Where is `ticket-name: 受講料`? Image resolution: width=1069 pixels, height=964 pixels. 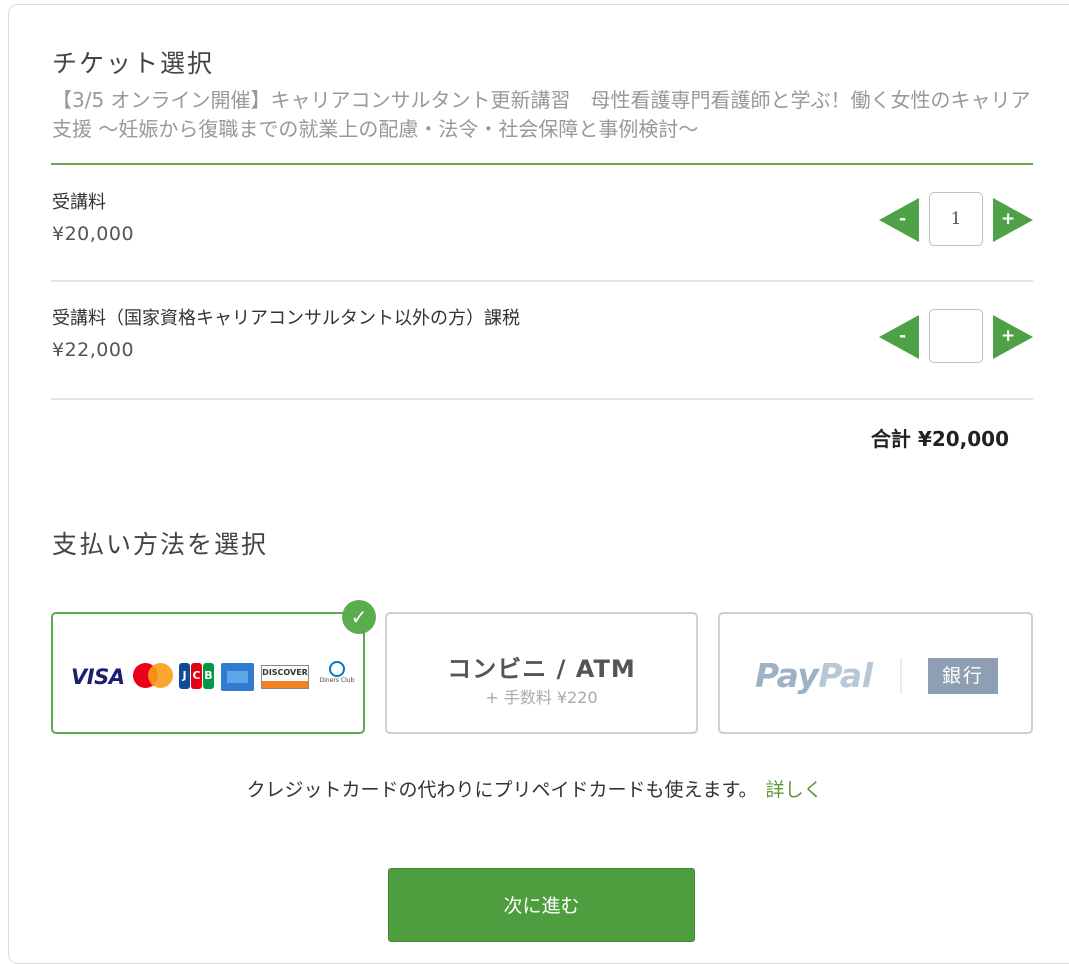 ticket-name: 受講料 is located at coordinates (79, 202).